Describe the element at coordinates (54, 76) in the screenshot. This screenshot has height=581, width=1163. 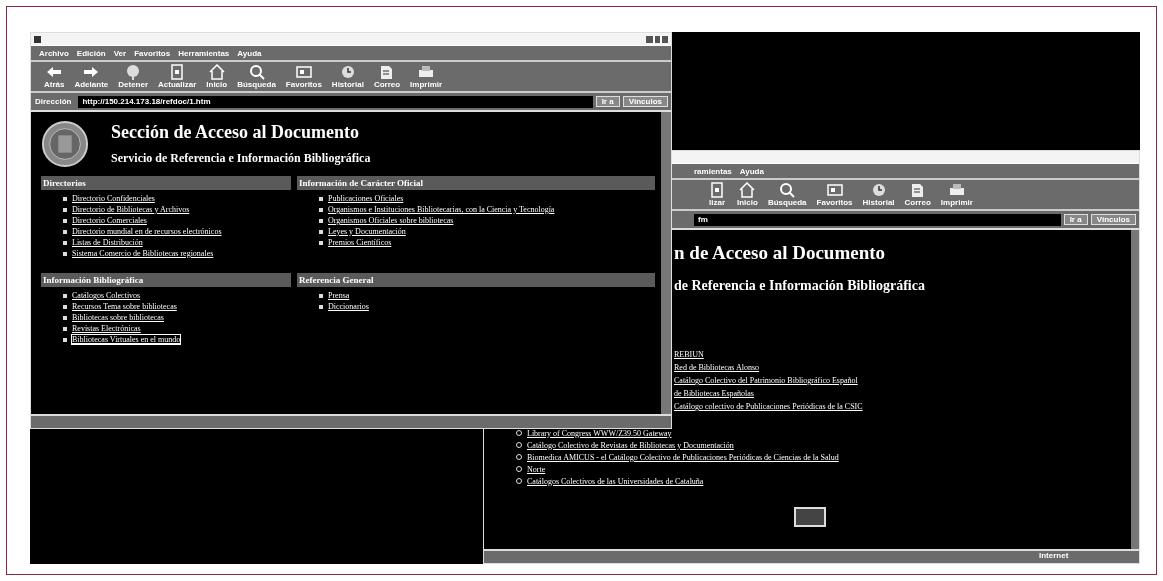
I see `toolbar-button: Atrás` at that location.